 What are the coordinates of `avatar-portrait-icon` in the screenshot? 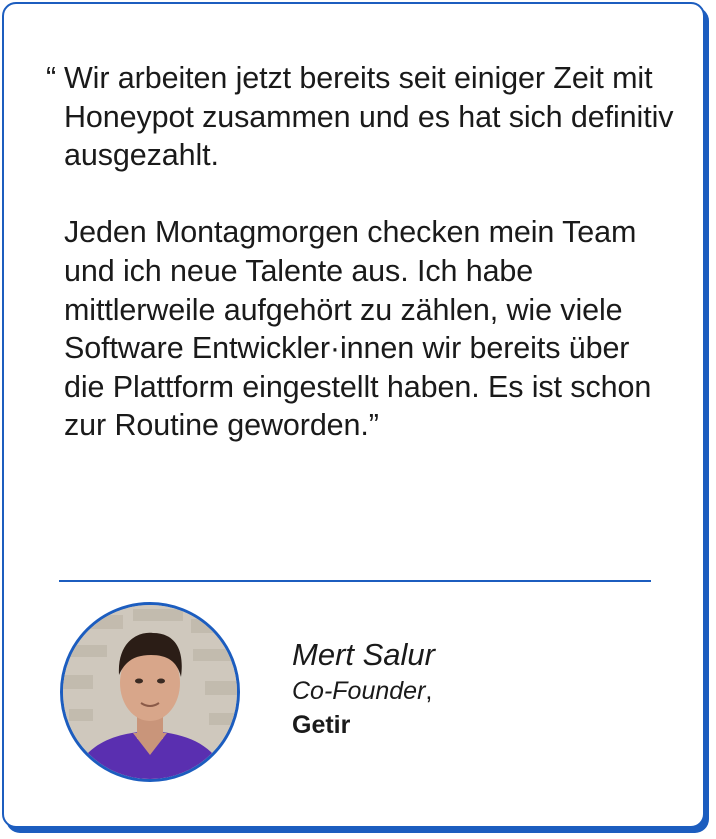 It's located at (150, 692).